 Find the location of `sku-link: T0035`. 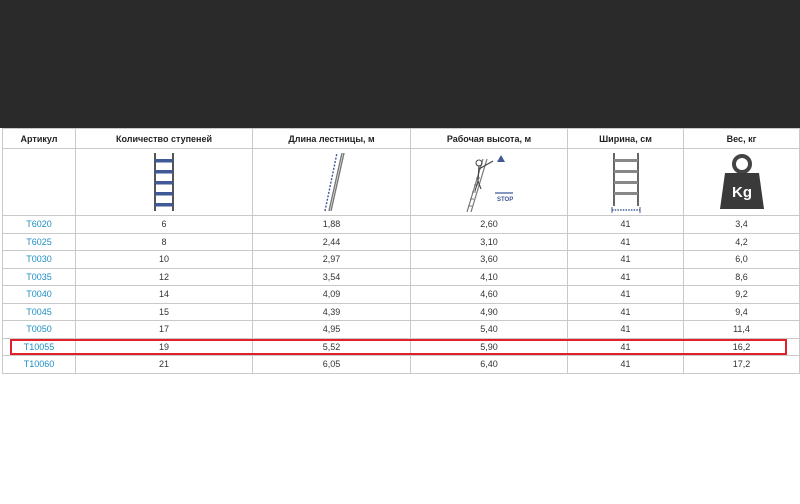

sku-link: T0035 is located at coordinates (39, 276).